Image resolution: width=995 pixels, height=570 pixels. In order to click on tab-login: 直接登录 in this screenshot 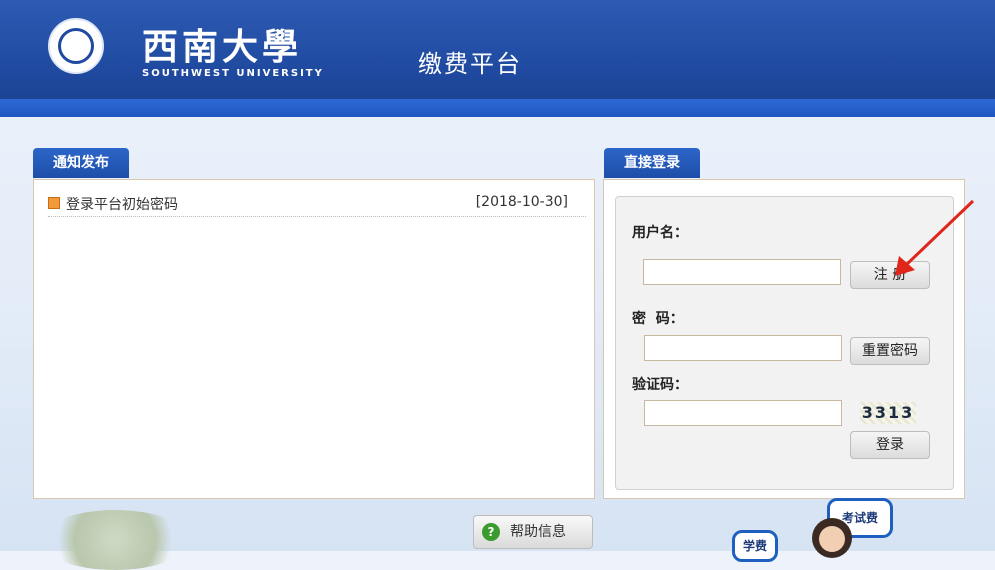, I will do `click(652, 163)`.